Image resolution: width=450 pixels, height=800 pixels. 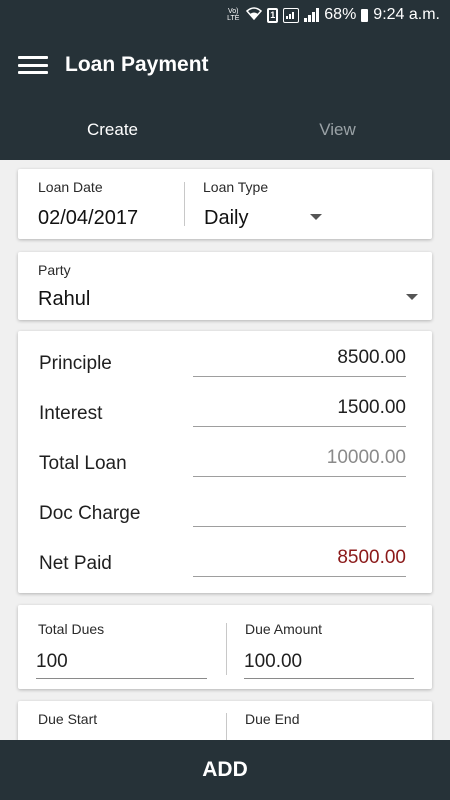 I want to click on volte-icon: Vo) LTE, so click(x=233, y=15).